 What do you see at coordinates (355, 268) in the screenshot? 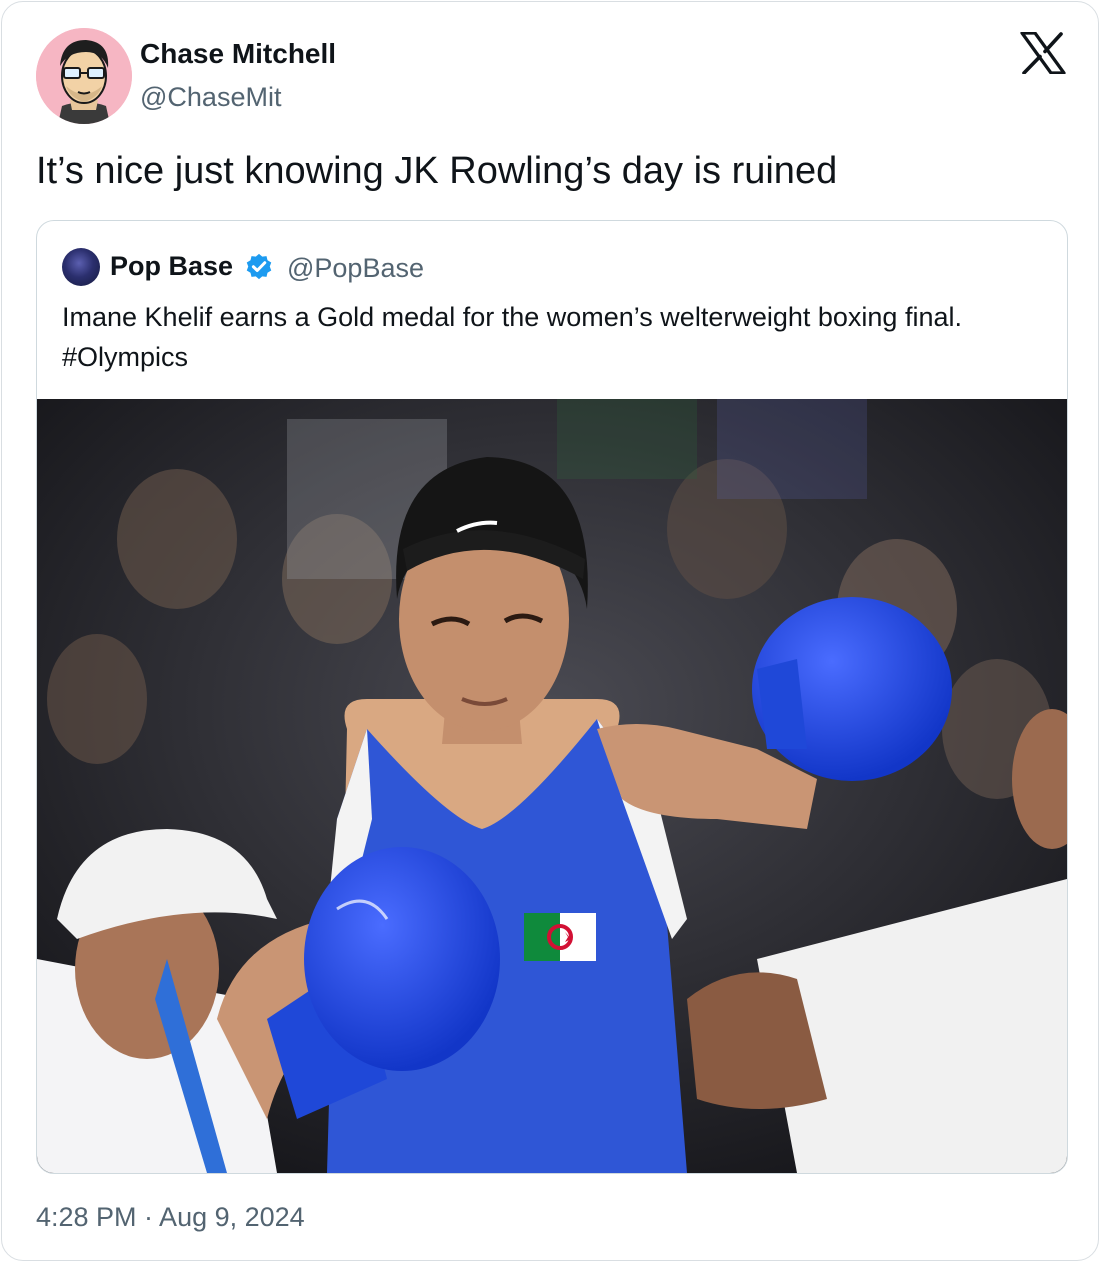
I see `quoted-author-handle: @PopBase` at bounding box center [355, 268].